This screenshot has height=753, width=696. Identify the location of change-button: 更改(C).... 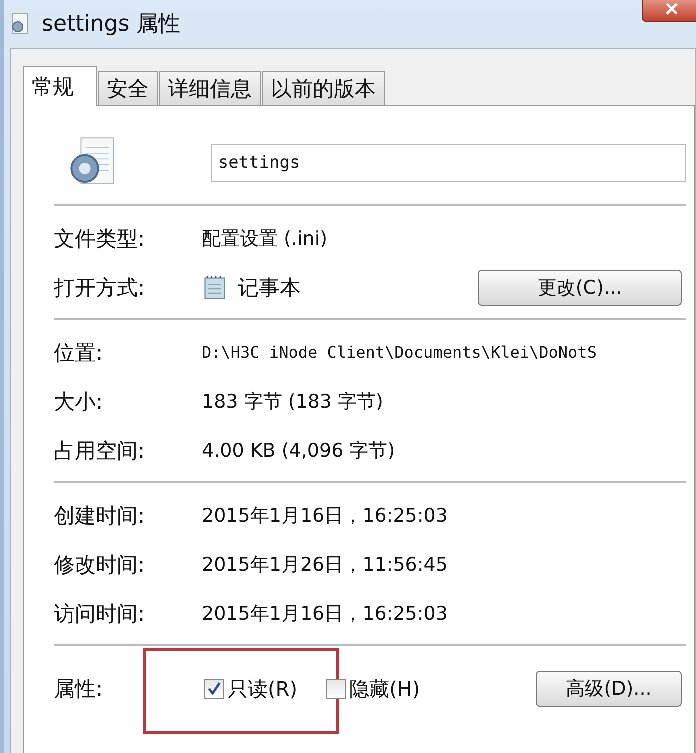
(580, 288).